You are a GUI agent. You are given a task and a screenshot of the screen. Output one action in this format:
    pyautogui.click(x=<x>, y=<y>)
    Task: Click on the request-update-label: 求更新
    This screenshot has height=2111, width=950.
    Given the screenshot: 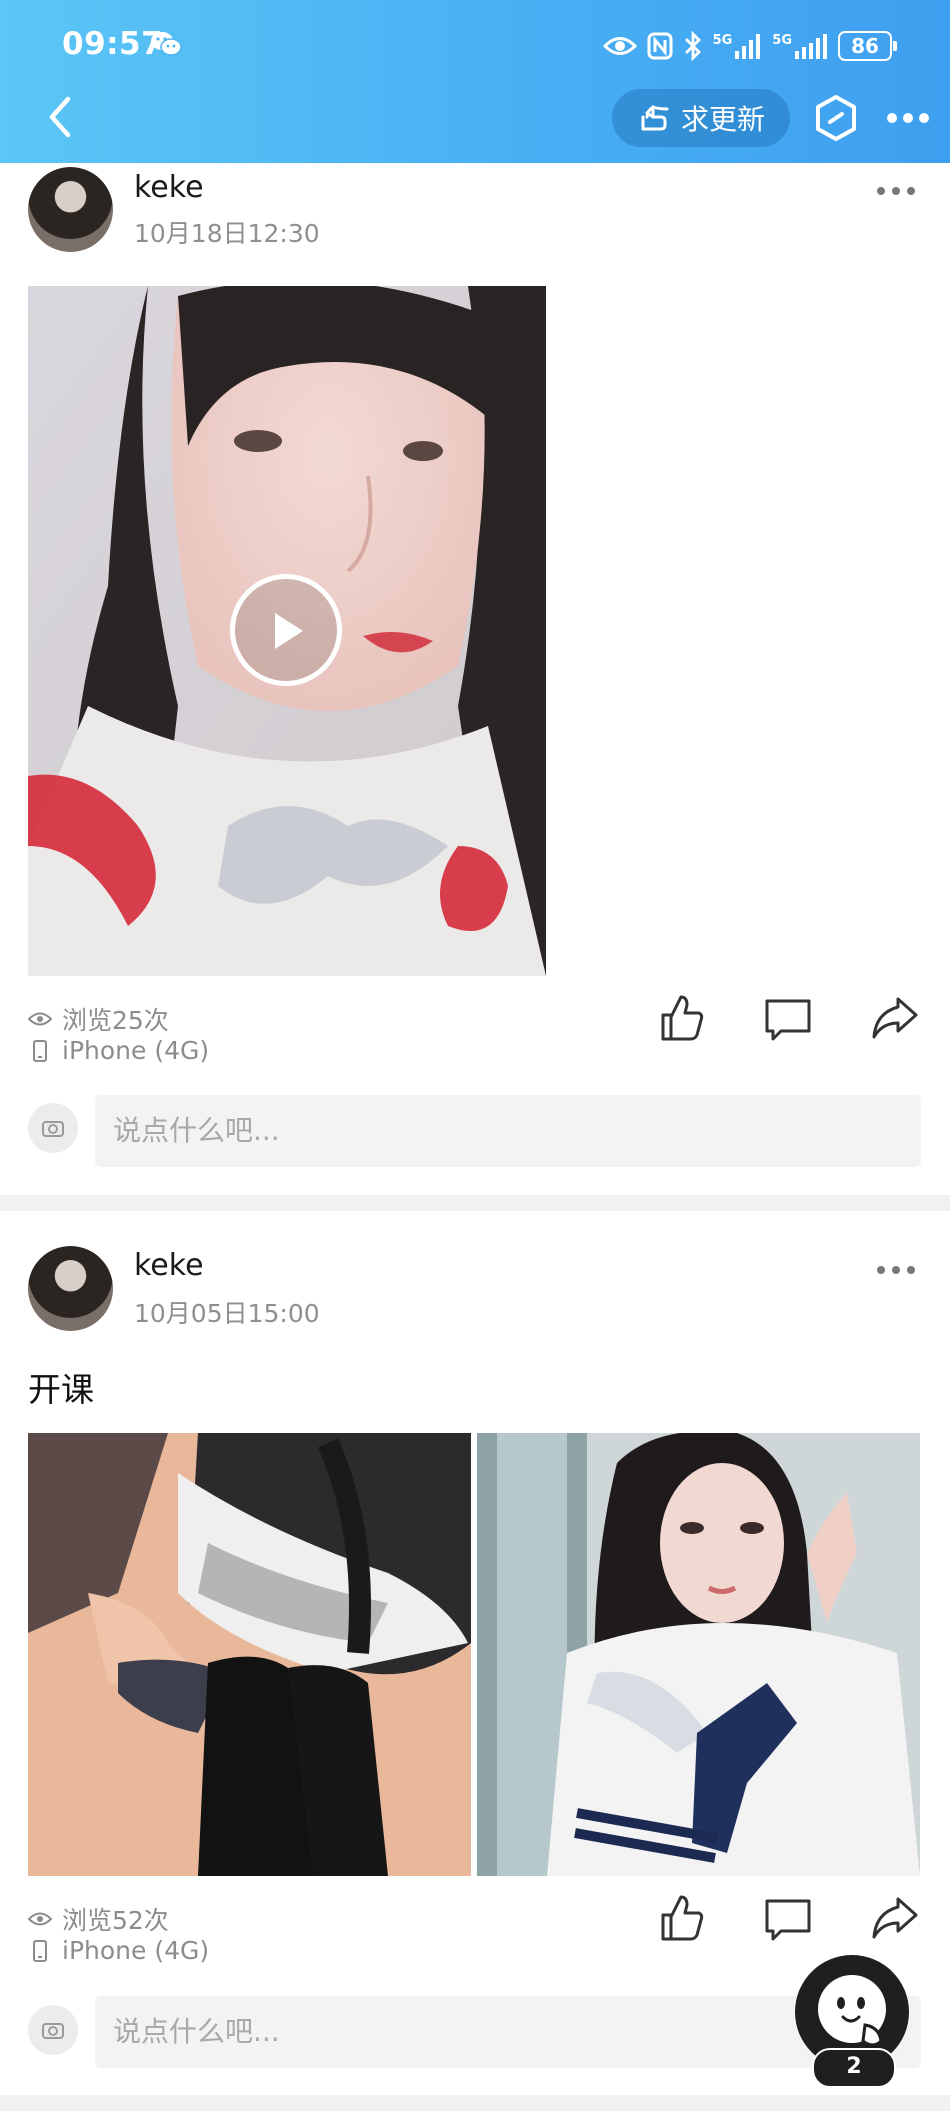 What is the action you would take?
    pyautogui.click(x=722, y=119)
    